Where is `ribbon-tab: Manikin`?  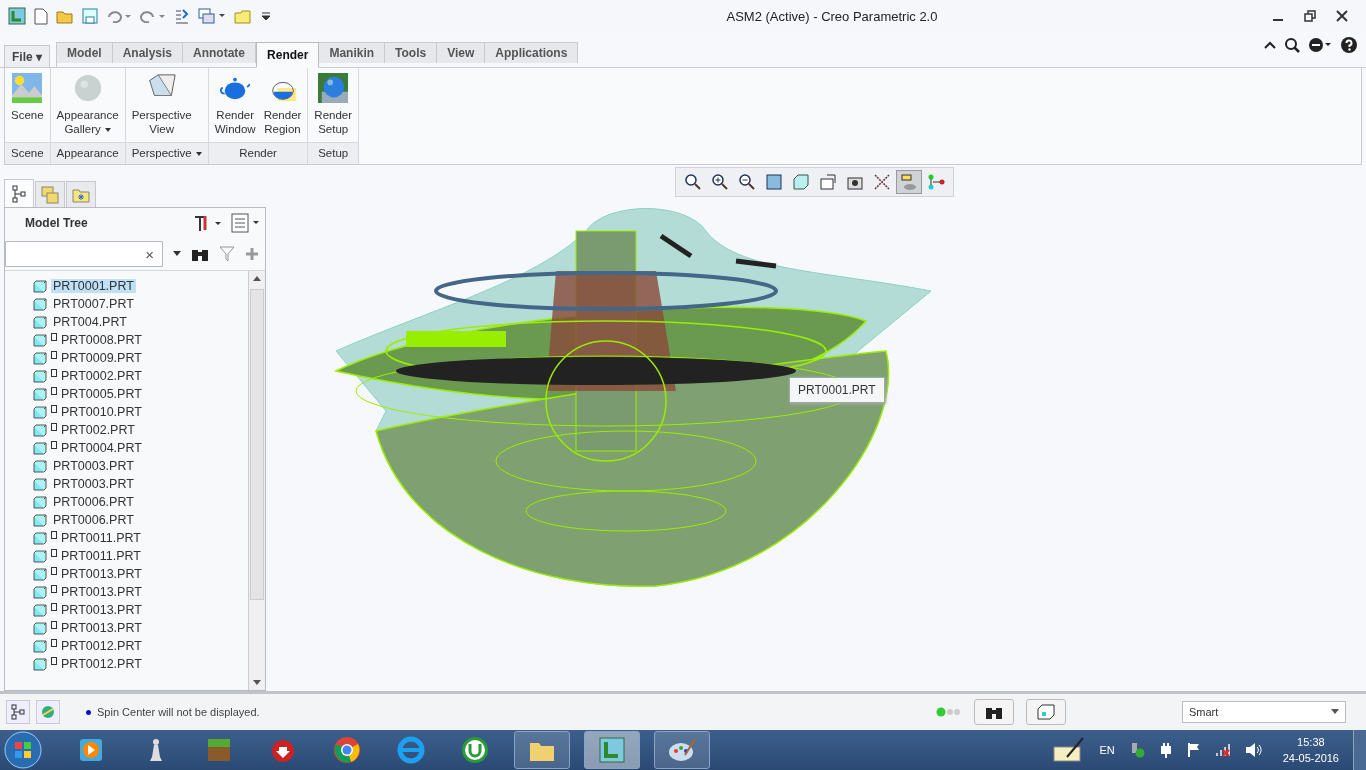 ribbon-tab: Manikin is located at coordinates (352, 52).